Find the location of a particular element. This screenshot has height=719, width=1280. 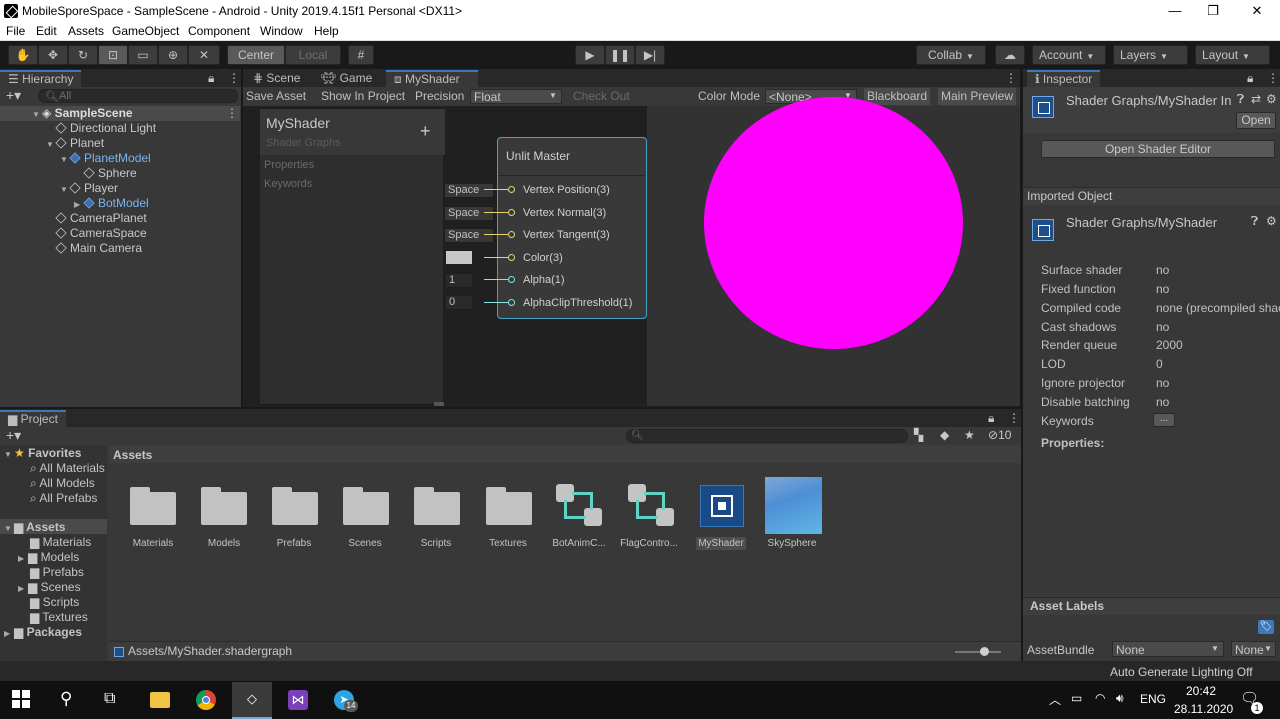

menu-assets: Assets is located at coordinates (86, 31).